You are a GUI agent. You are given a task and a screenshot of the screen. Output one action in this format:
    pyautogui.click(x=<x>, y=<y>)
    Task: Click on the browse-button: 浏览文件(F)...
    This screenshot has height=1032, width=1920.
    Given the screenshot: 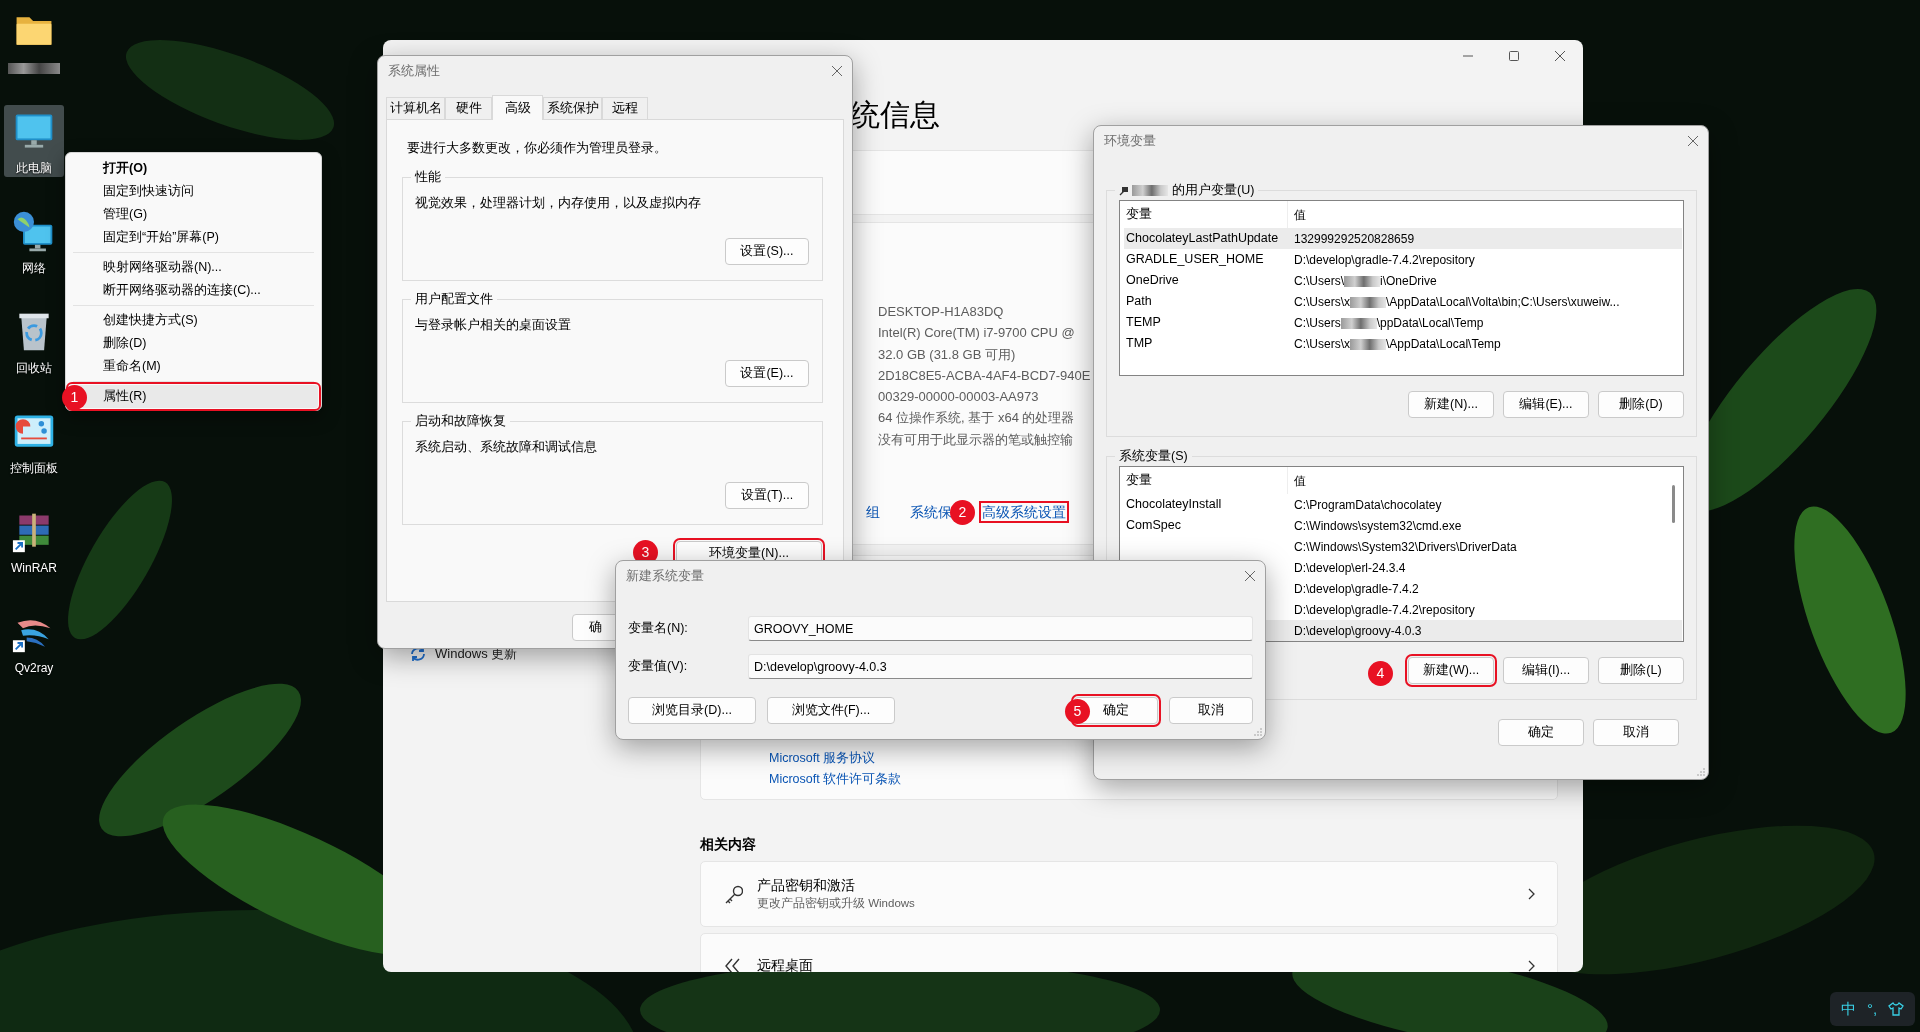 What is the action you would take?
    pyautogui.click(x=831, y=710)
    